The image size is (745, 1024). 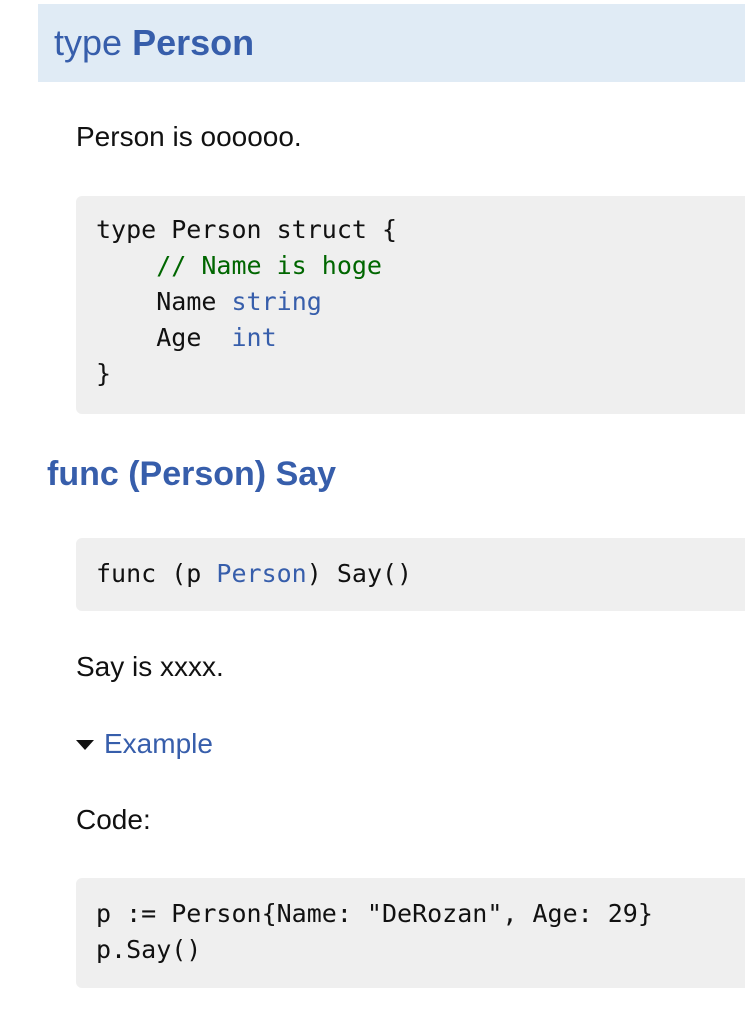 I want to click on code-field-name-type: string, so click(x=276, y=301).